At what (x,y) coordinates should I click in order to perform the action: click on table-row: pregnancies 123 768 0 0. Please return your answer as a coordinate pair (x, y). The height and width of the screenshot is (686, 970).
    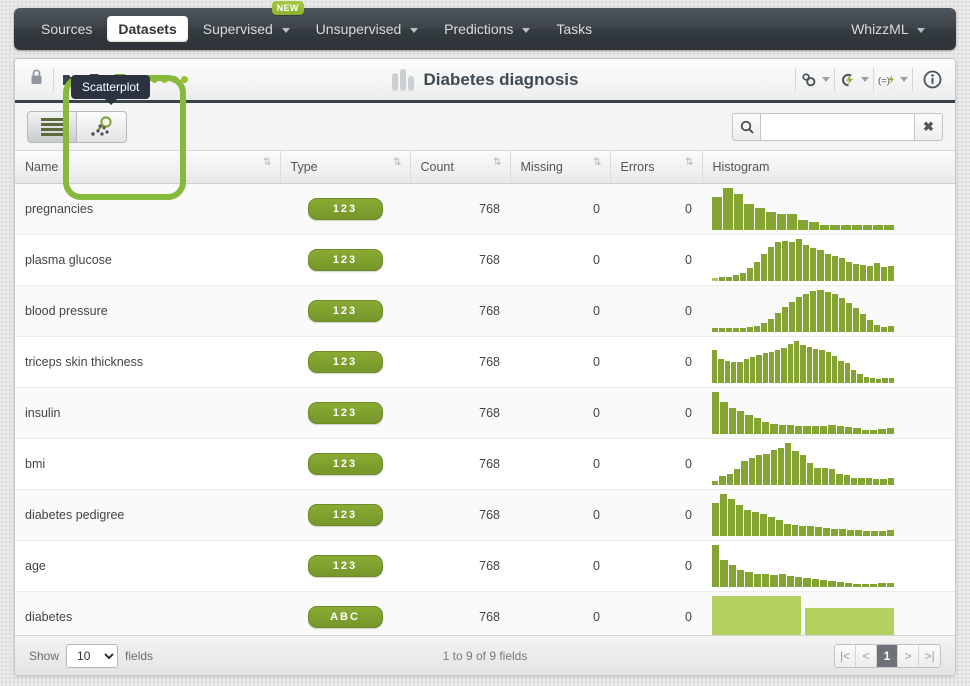
    Looking at the image, I should click on (485, 209).